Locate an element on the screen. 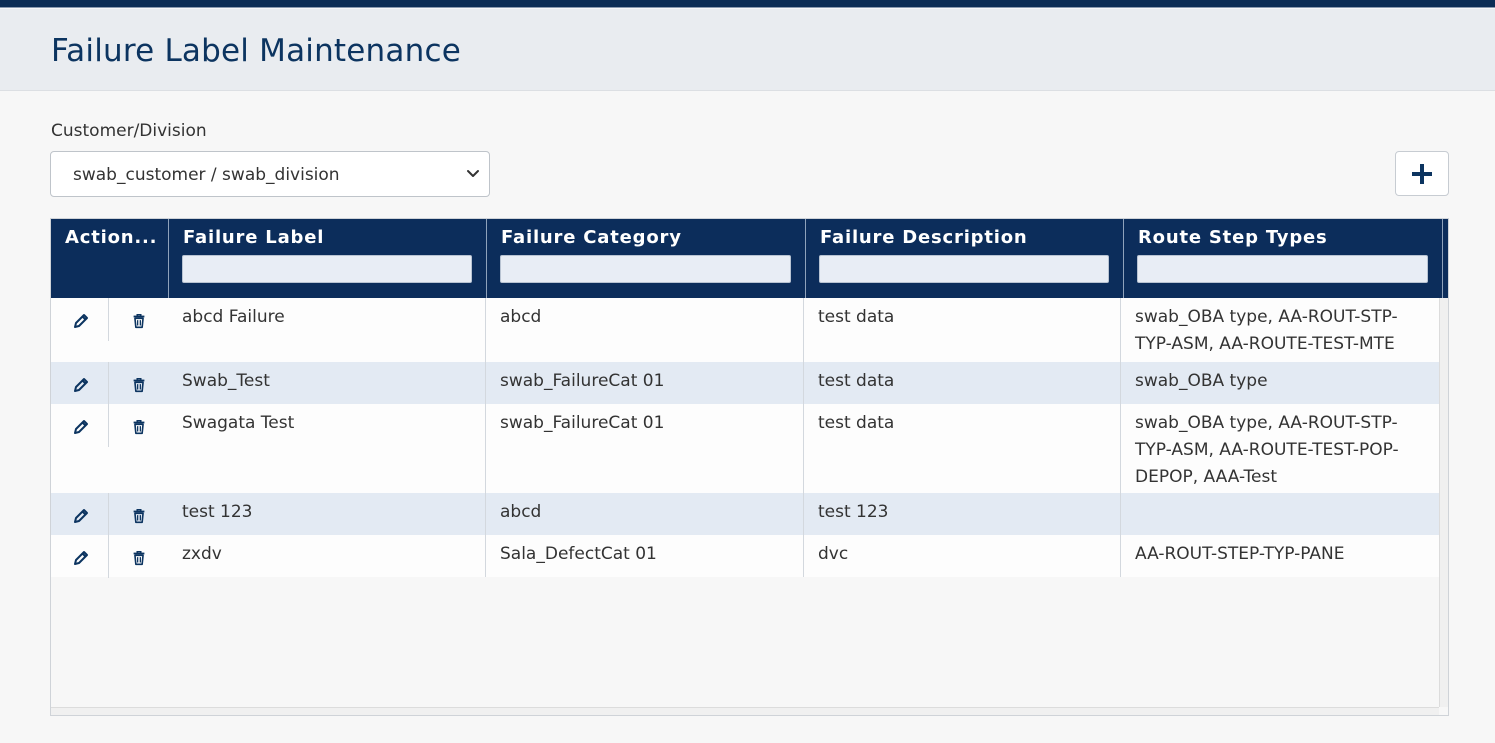 The width and height of the screenshot is (1495, 743). vertical-scrollbar is located at coordinates (1443, 502).